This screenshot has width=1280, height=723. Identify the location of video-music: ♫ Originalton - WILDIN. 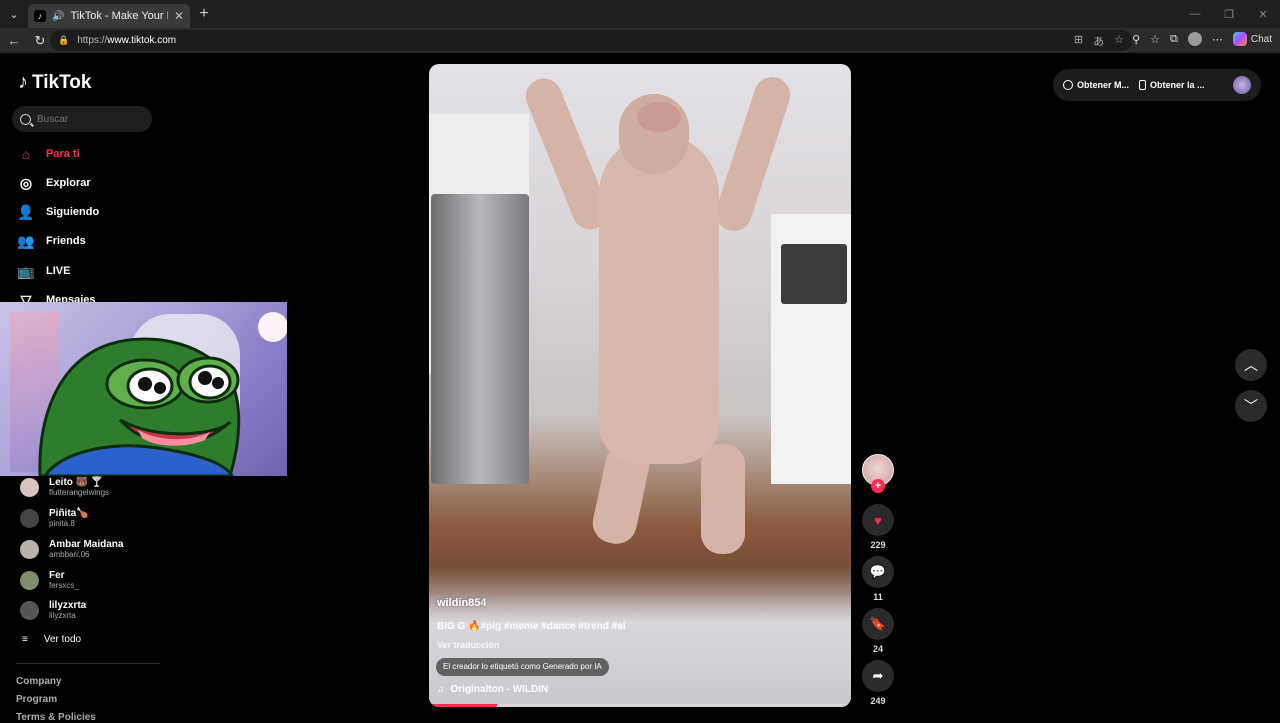
(492, 689).